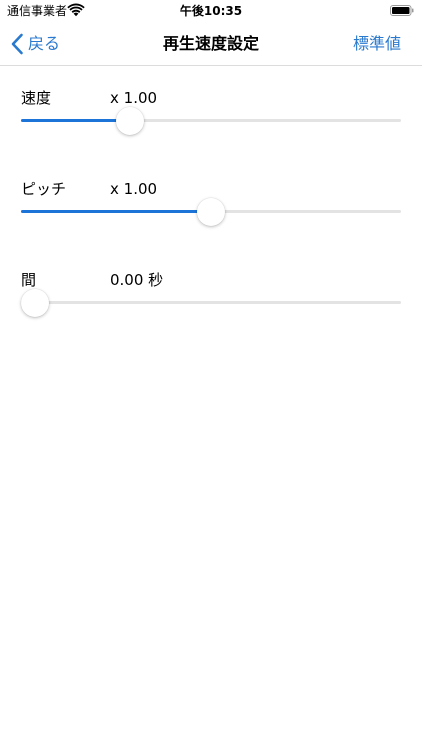 The height and width of the screenshot is (750, 422). I want to click on speed-slider, so click(211, 121).